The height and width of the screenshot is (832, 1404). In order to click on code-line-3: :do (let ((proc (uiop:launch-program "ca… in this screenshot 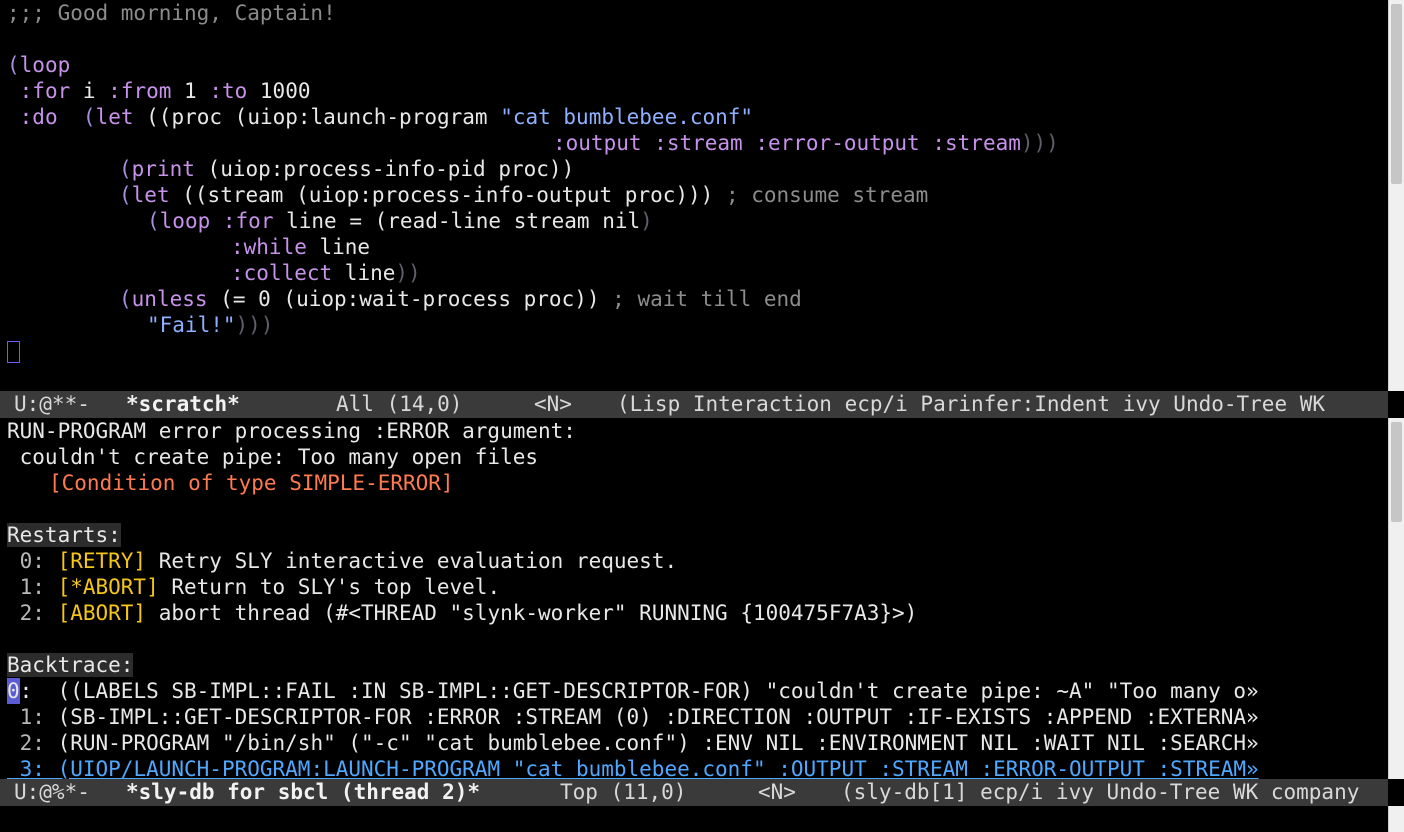, I will do `click(386, 117)`.